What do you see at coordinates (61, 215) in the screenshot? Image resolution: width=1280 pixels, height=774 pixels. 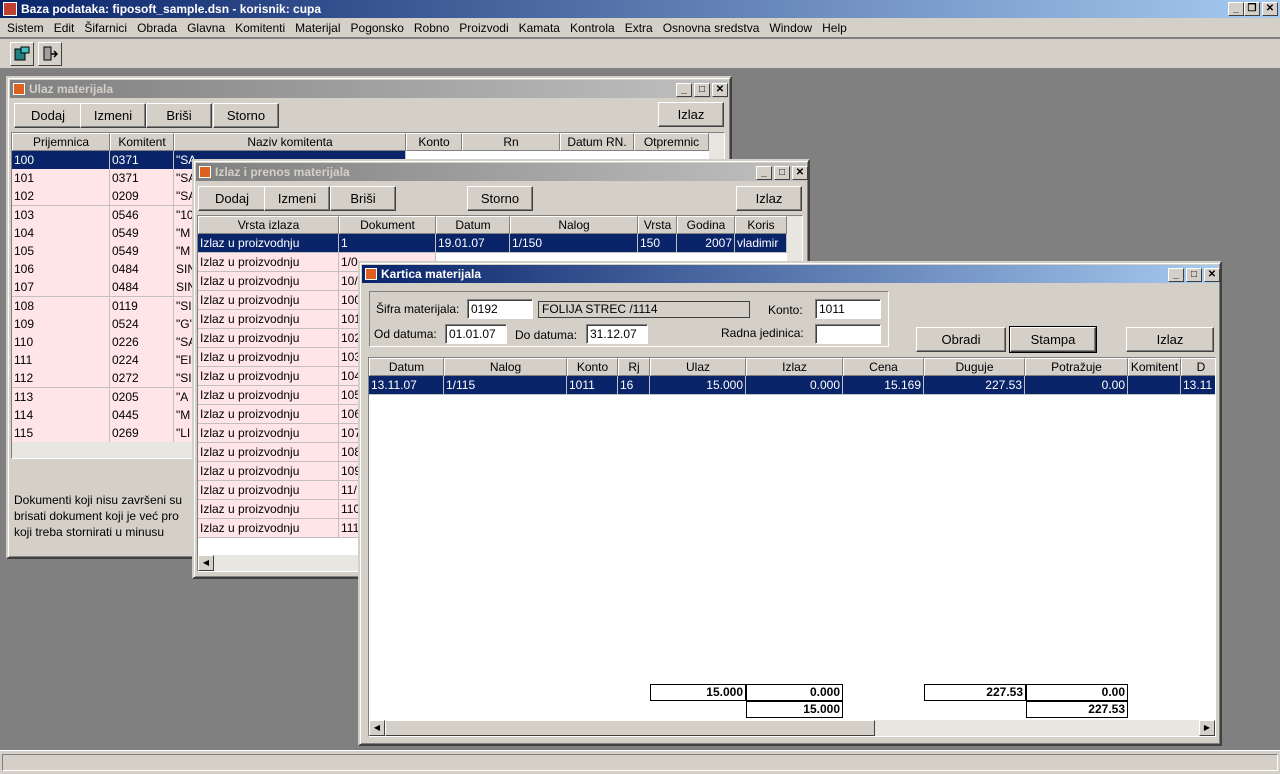 I see `table-cell: 103` at bounding box center [61, 215].